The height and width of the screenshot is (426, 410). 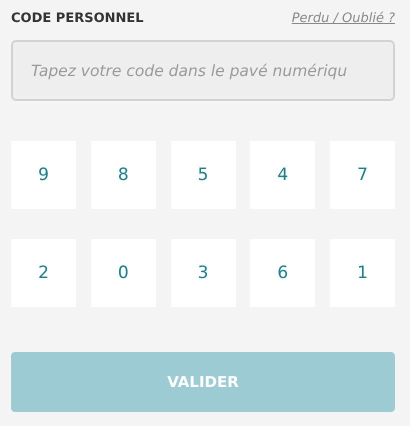 What do you see at coordinates (123, 273) in the screenshot?
I see `digit-key: 0` at bounding box center [123, 273].